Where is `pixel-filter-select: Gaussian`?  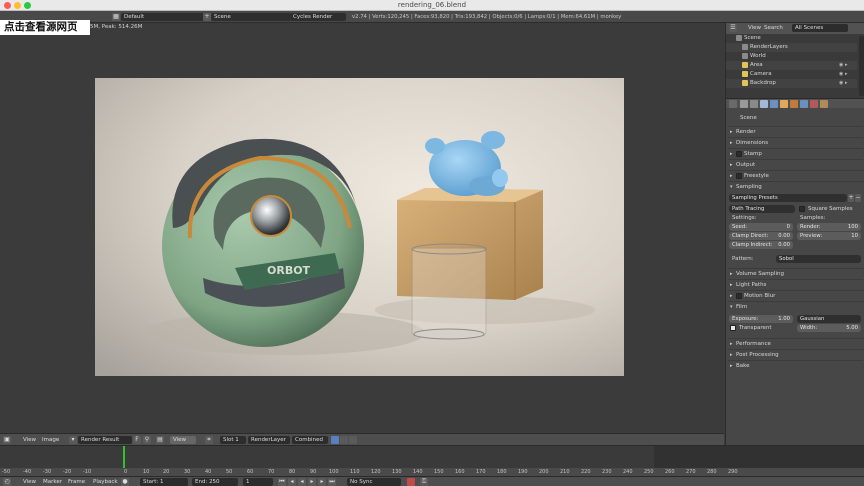
pixel-filter-select: Gaussian is located at coordinates (829, 319).